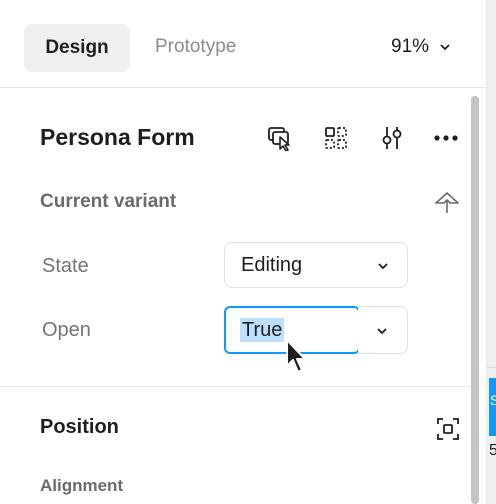 The image size is (496, 504). What do you see at coordinates (447, 202) in the screenshot?
I see `reset-variant-icon` at bounding box center [447, 202].